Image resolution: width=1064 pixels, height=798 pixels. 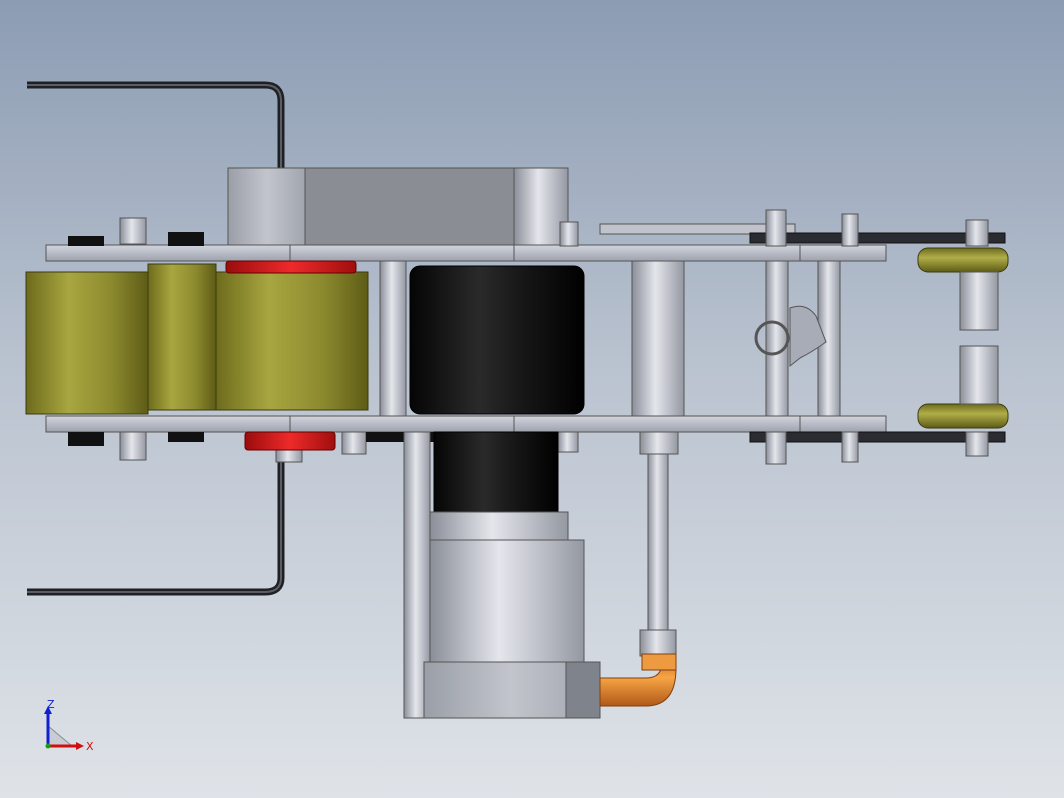 What do you see at coordinates (963, 338) in the screenshot?
I see `right-wheels` at bounding box center [963, 338].